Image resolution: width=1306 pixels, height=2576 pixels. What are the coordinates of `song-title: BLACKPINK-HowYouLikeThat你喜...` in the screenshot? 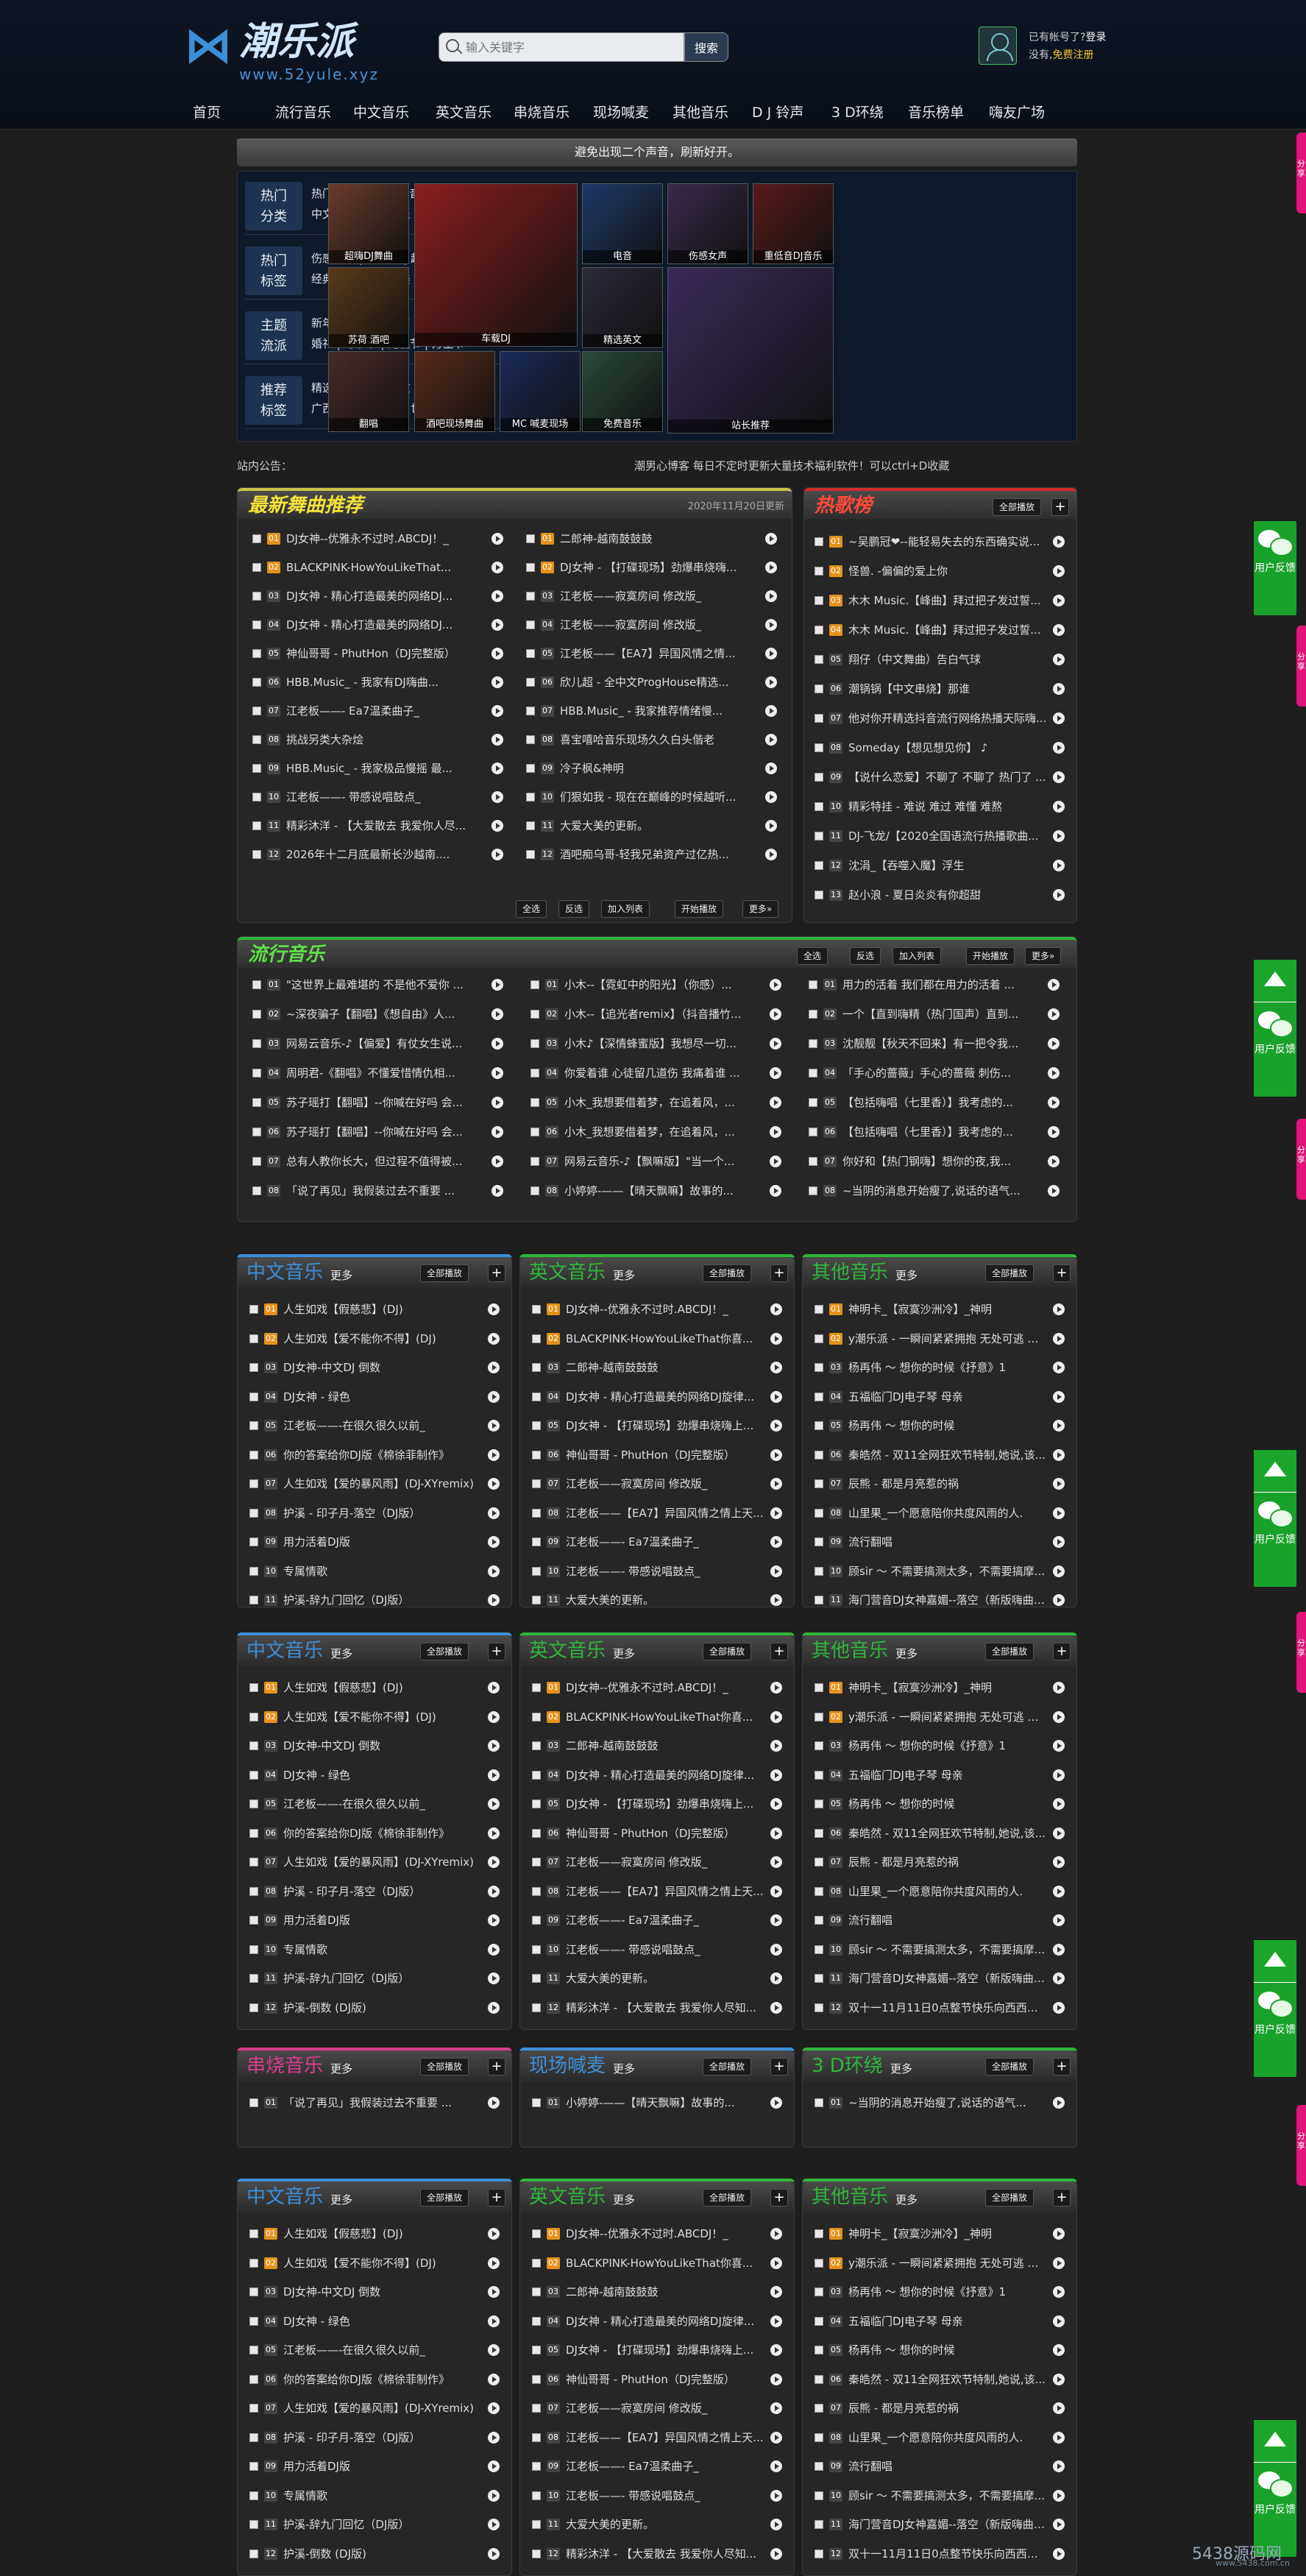 It's located at (665, 1339).